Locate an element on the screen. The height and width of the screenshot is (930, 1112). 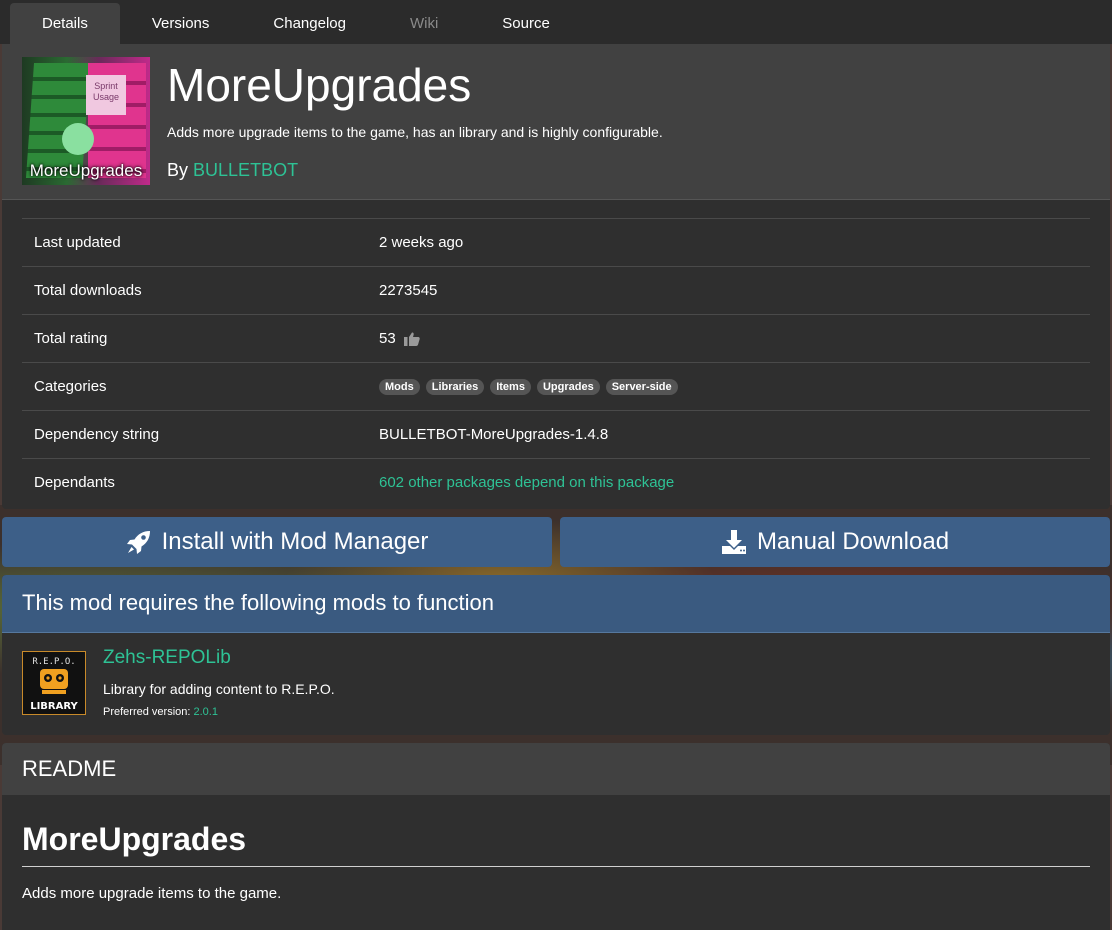
install-with-mod-manager-button: Install with Mod Manager is located at coordinates (277, 542).